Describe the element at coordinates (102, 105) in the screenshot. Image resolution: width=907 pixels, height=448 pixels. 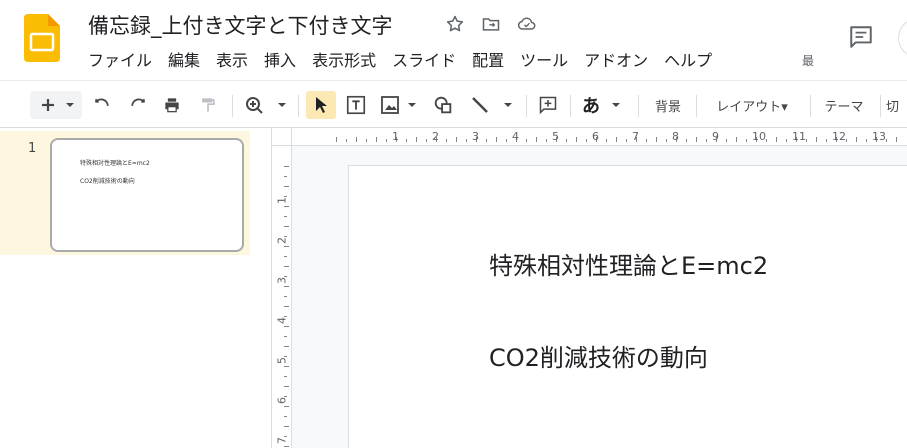
I see `undo-icon` at that location.